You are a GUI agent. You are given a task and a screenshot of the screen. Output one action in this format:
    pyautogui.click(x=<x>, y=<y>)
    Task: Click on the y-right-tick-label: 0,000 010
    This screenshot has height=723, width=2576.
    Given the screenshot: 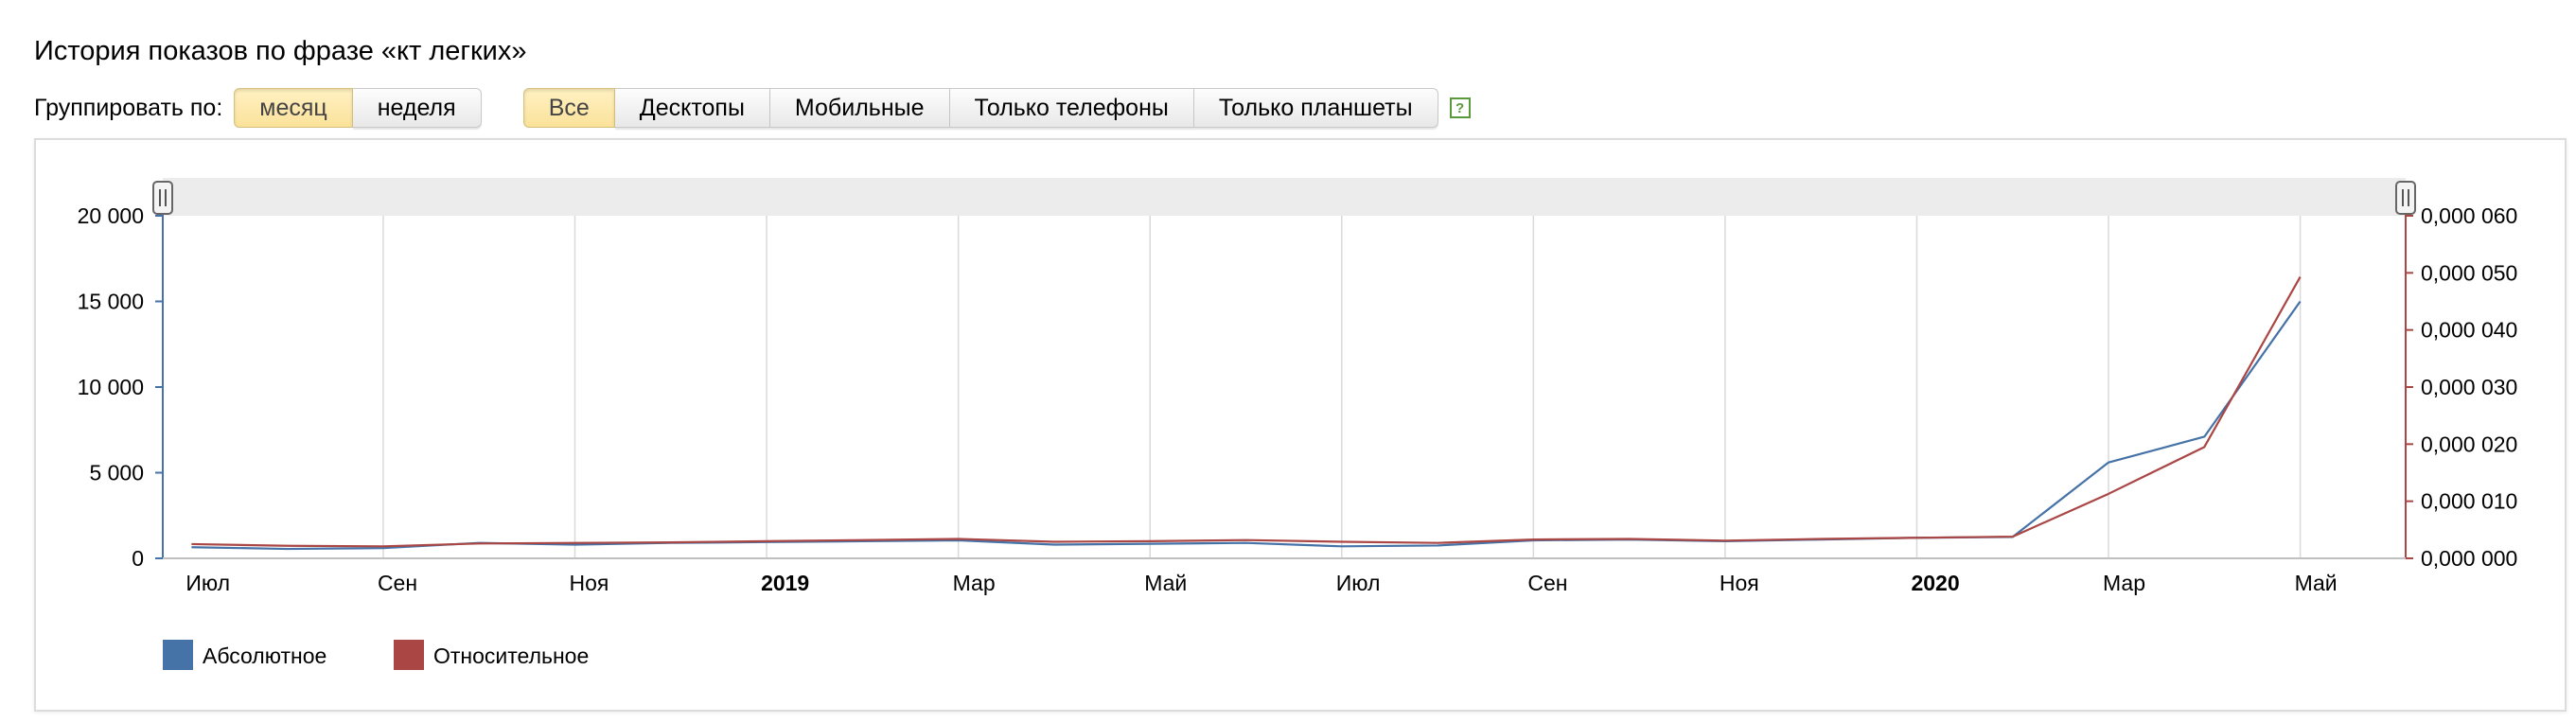 What is the action you would take?
    pyautogui.click(x=2469, y=501)
    